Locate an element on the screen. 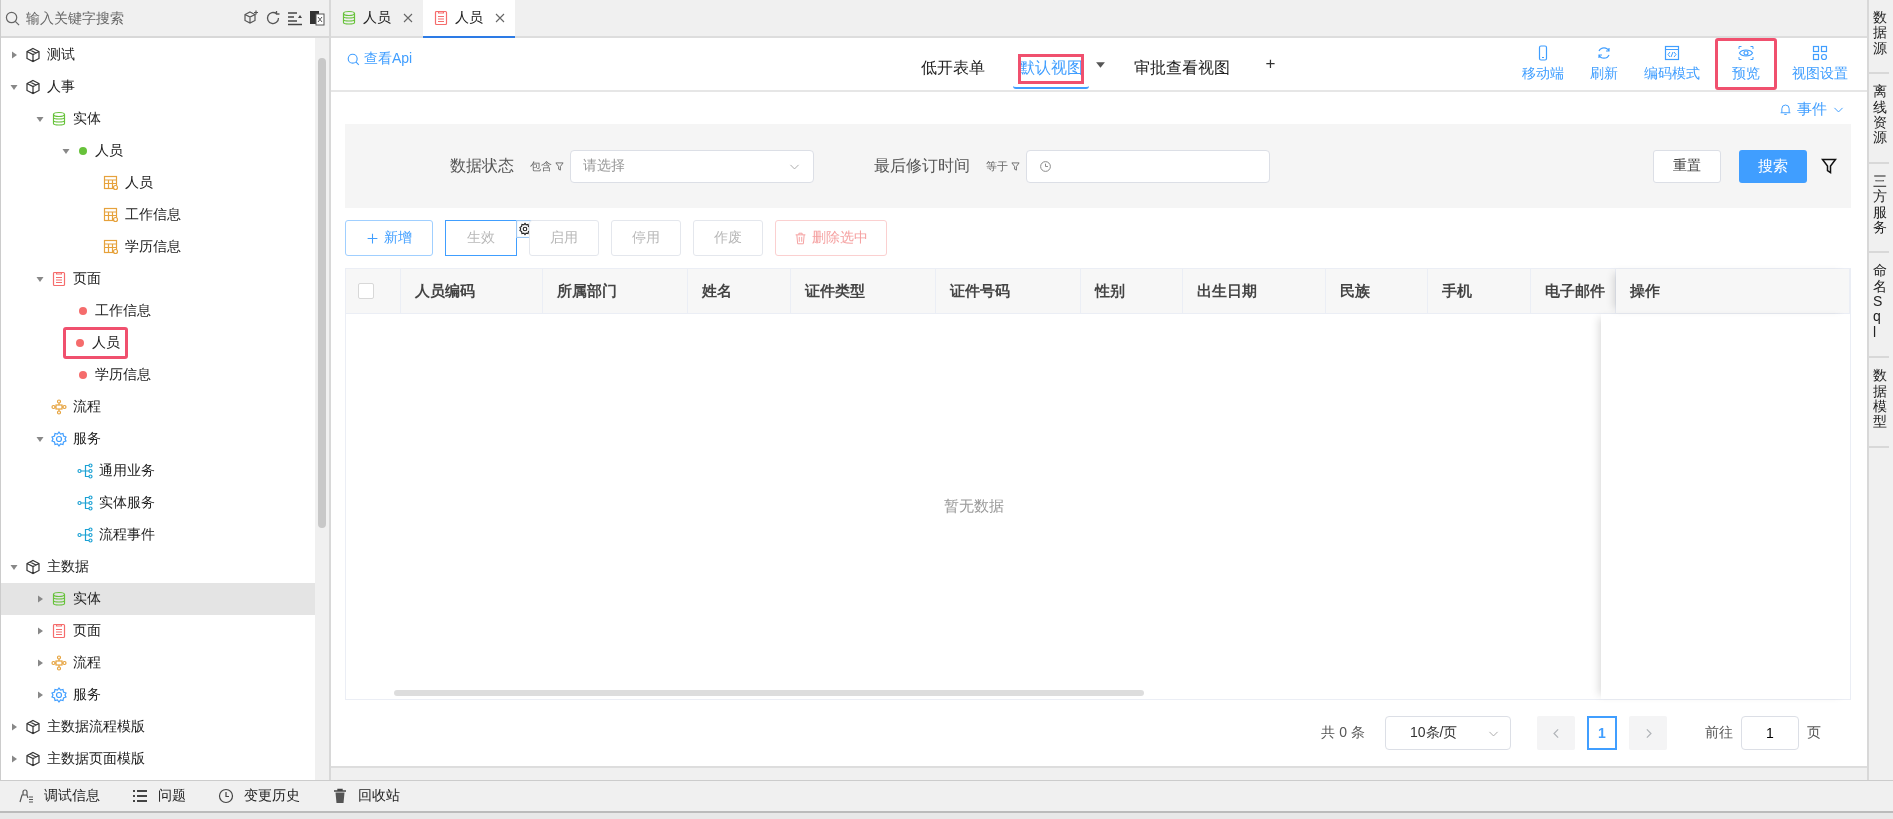 This screenshot has width=1893, height=819. column-header: 操作 is located at coordinates (1733, 291).